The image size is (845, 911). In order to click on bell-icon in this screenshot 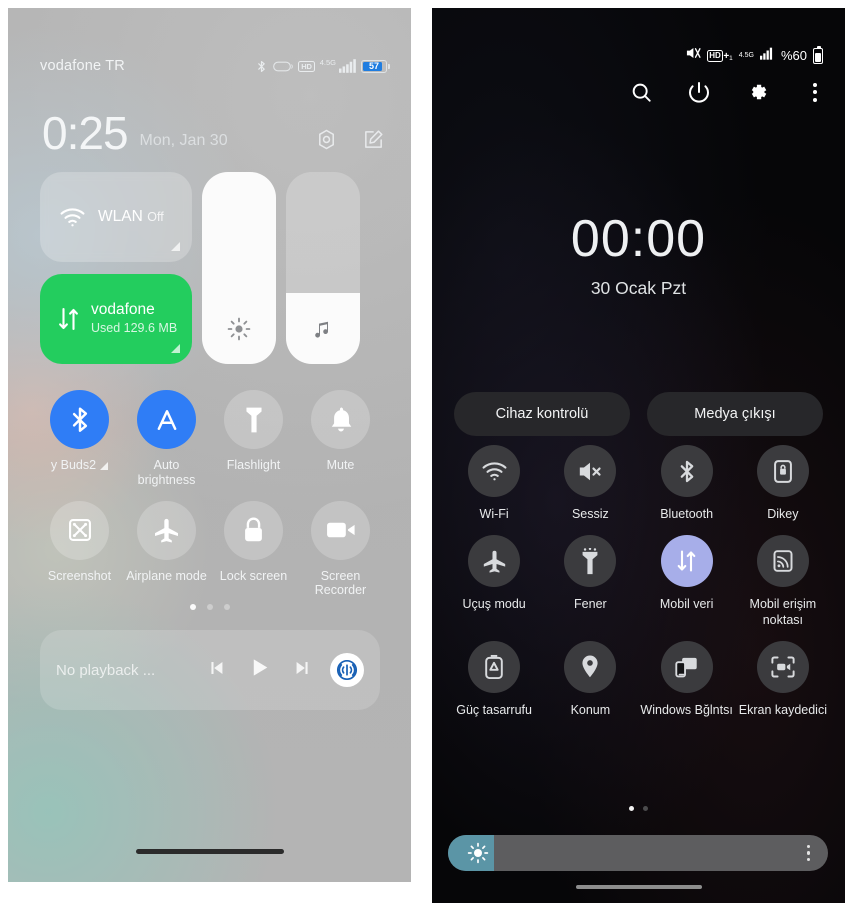, I will do `click(340, 419)`.